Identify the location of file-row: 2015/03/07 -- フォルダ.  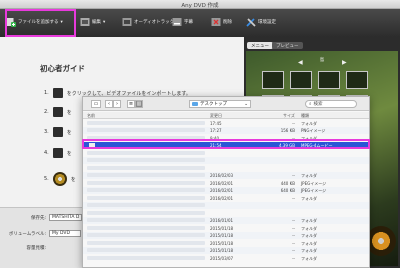
(226, 258).